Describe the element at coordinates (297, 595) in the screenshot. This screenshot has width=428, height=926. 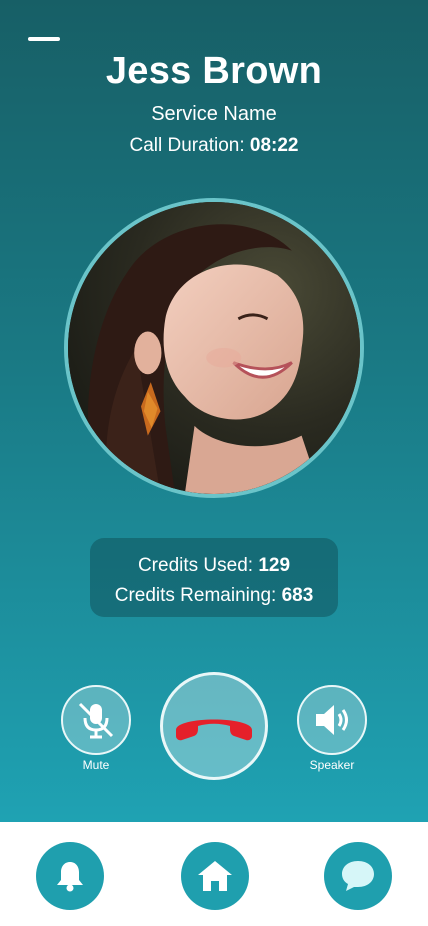
I see `credits-remaining-value: 683` at that location.